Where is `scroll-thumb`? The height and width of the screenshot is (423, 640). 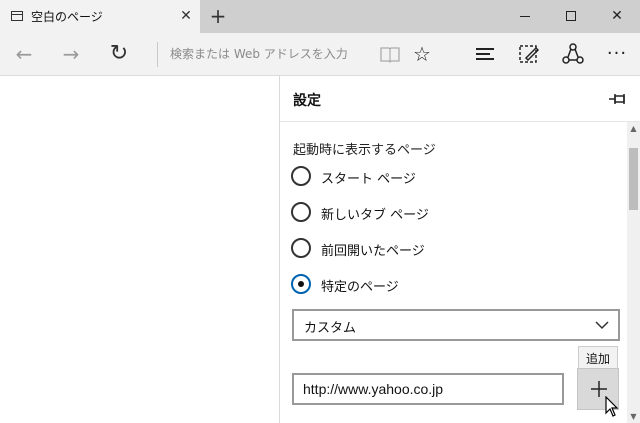 scroll-thumb is located at coordinates (633, 179).